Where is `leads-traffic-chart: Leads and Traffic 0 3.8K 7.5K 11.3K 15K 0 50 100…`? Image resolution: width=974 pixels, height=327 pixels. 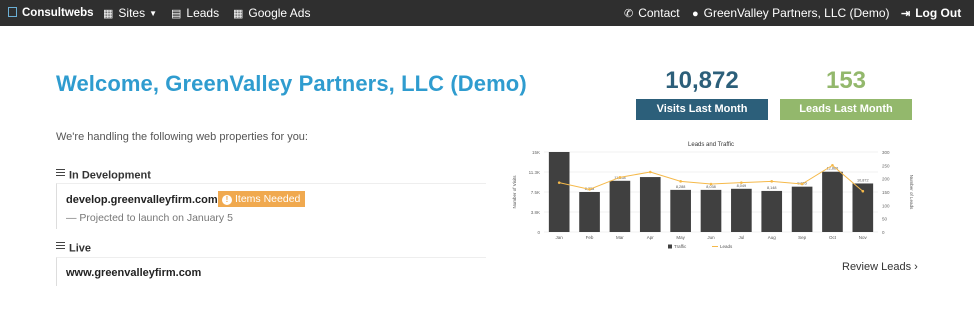
leads-traffic-chart: Leads and Traffic 0 3.8K 7.5K 11.3K 15K 0 50 100… is located at coordinates (713, 195).